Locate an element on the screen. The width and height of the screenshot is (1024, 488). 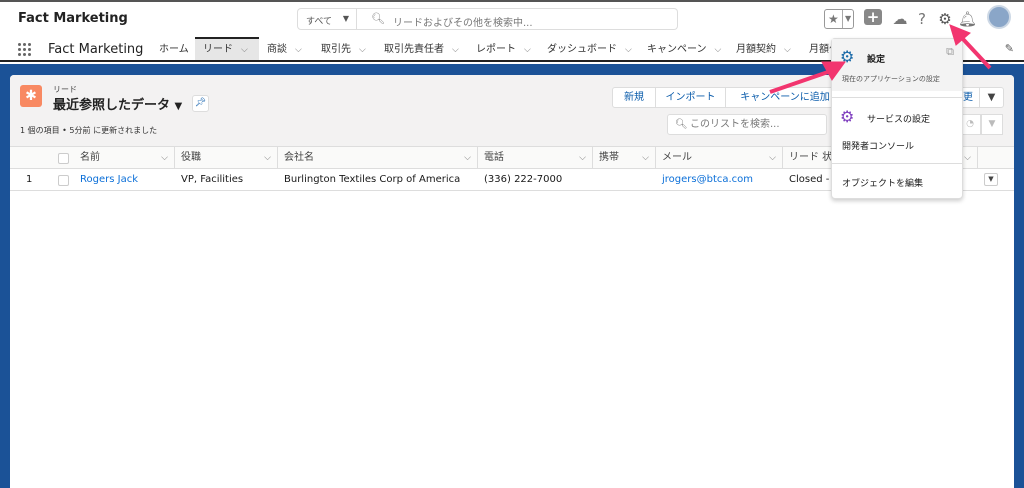
menu-item-edit-object: オブジェクトを編集 is located at coordinates (882, 182).